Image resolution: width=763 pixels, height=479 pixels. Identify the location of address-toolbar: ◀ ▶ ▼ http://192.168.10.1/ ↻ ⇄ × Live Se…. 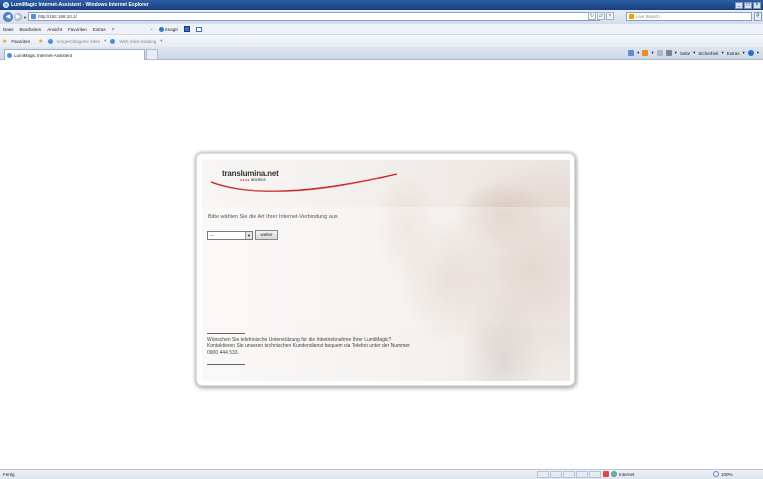
(381, 17).